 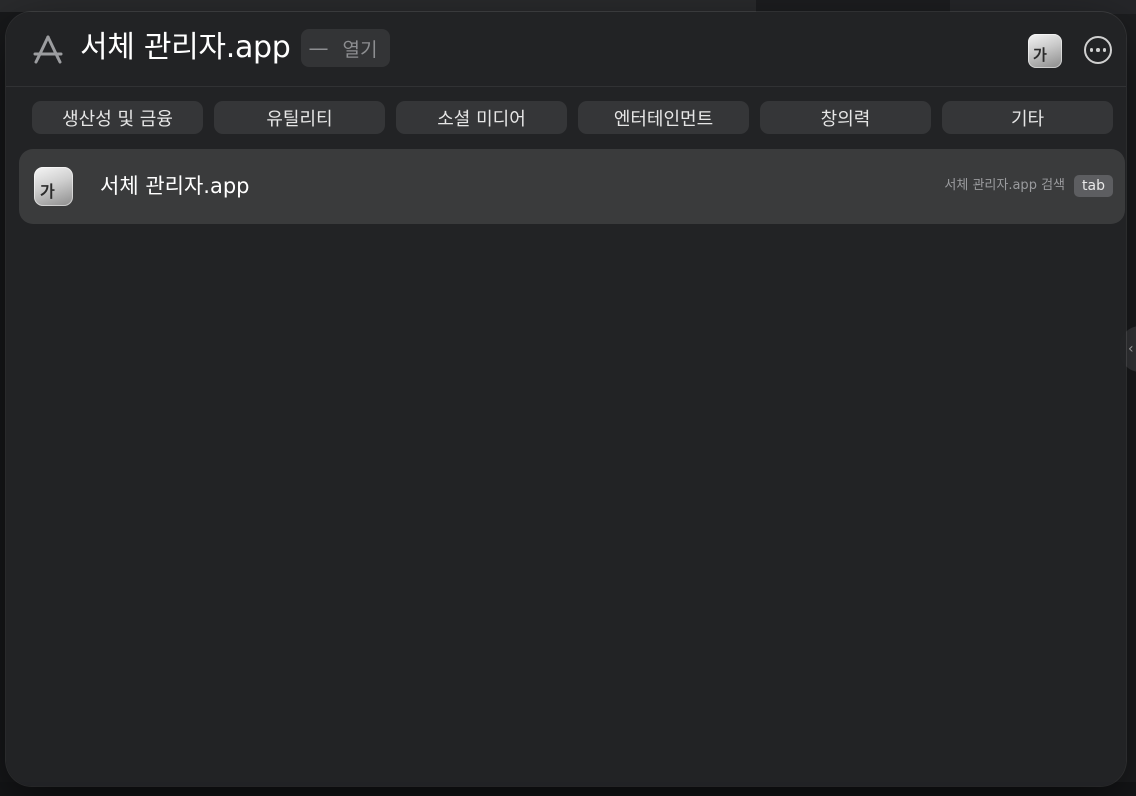 I want to click on search-input: 서체 관리자.app — 열기, so click(x=235, y=48).